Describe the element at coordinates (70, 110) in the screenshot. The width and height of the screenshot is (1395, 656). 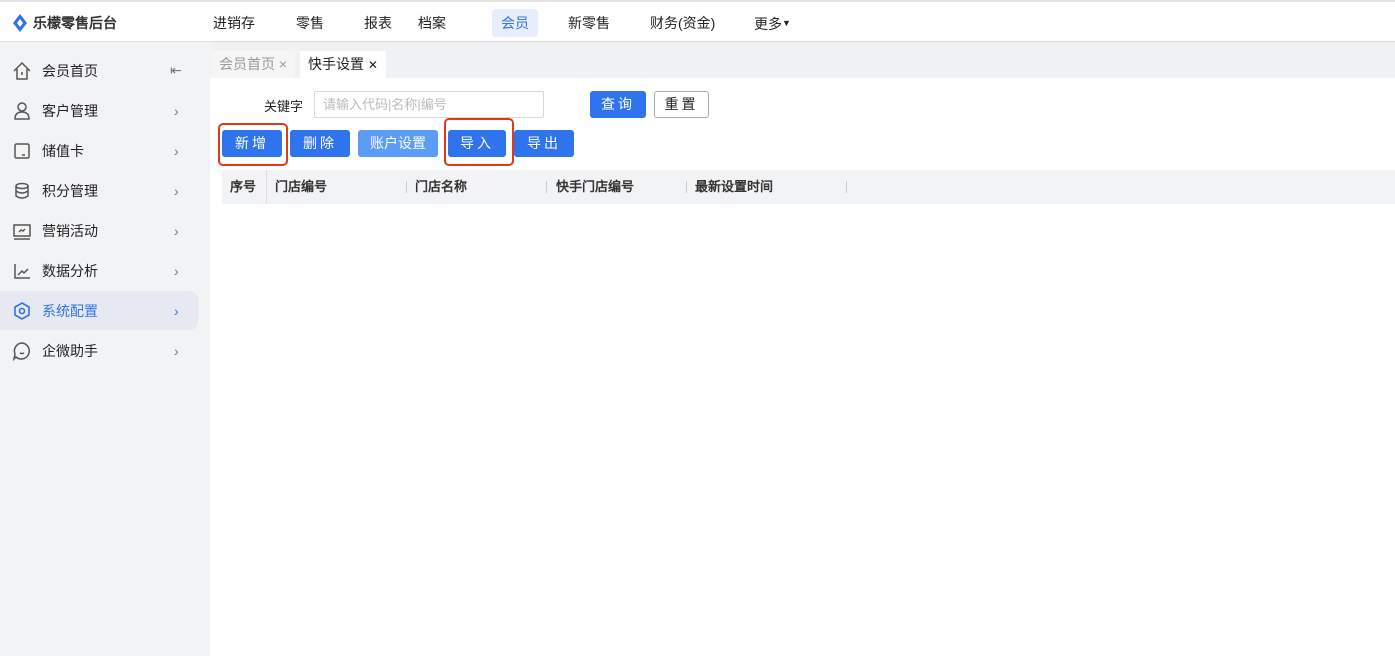
I see `sidebar-item-label: 客户管理` at that location.